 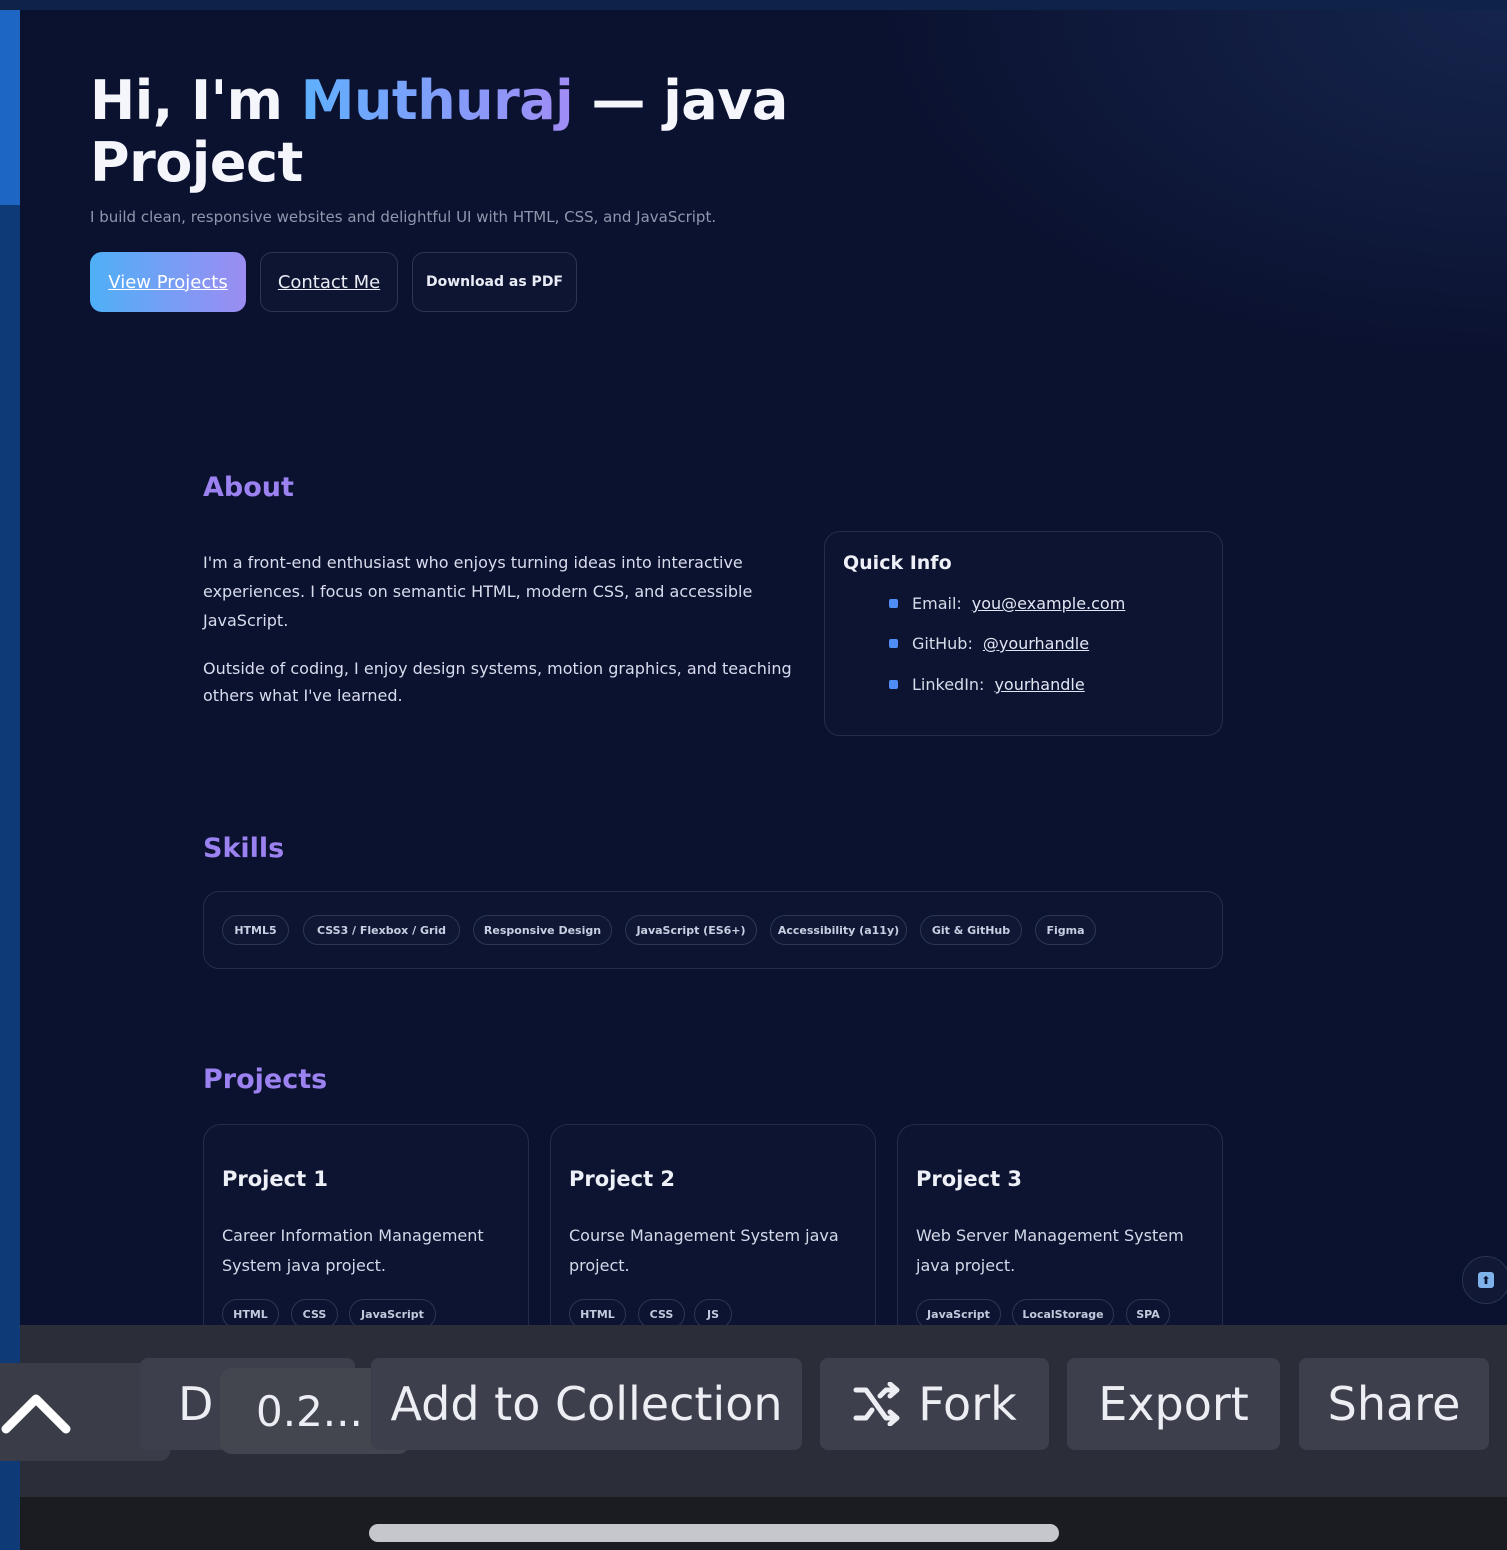 I want to click on project-title: Project 2, so click(x=622, y=1179).